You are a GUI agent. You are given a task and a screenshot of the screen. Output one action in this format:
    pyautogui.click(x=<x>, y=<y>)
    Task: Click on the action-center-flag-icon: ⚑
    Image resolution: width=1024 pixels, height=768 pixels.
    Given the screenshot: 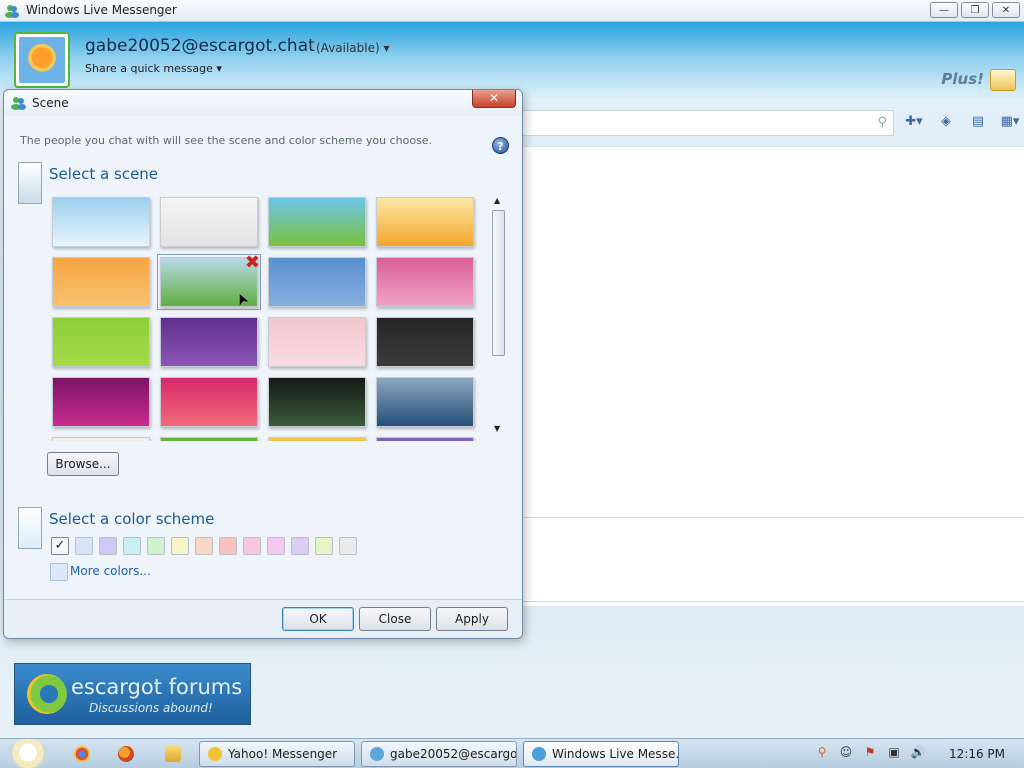 What is the action you would take?
    pyautogui.click(x=870, y=753)
    